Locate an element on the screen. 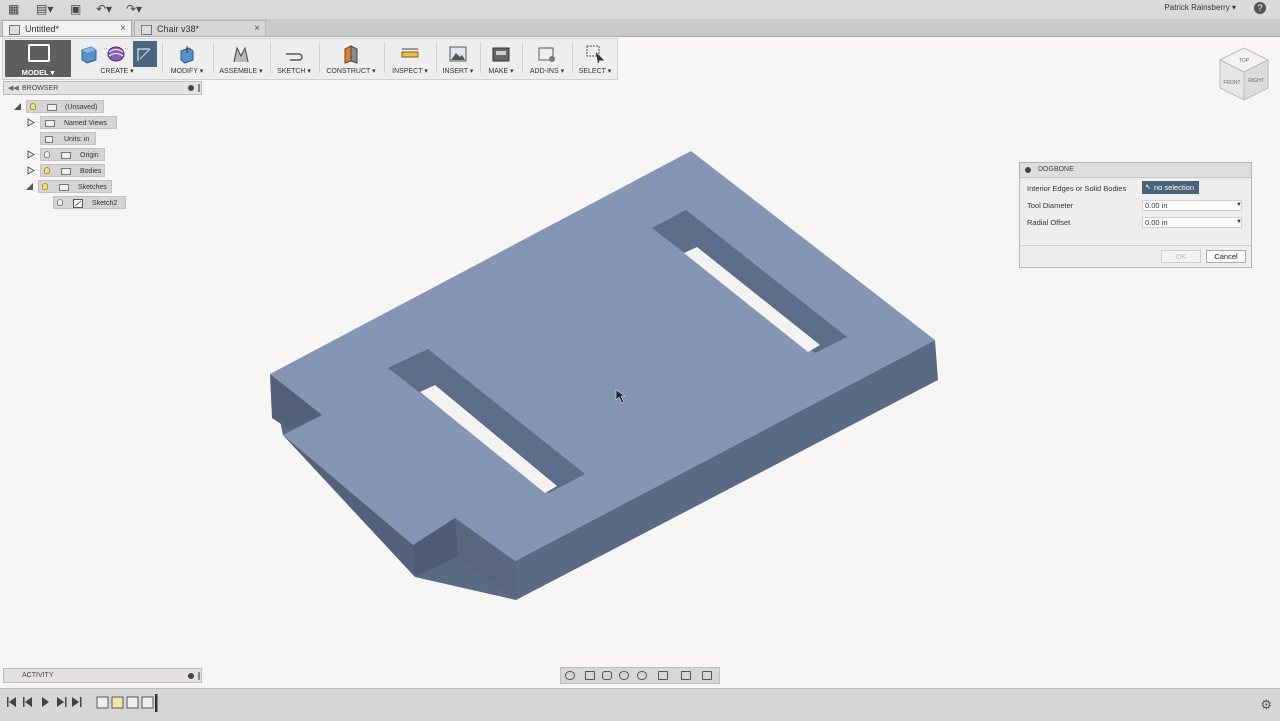 Image resolution: width=1280 pixels, height=721 pixels. timeline-features is located at coordinates (127, 703).